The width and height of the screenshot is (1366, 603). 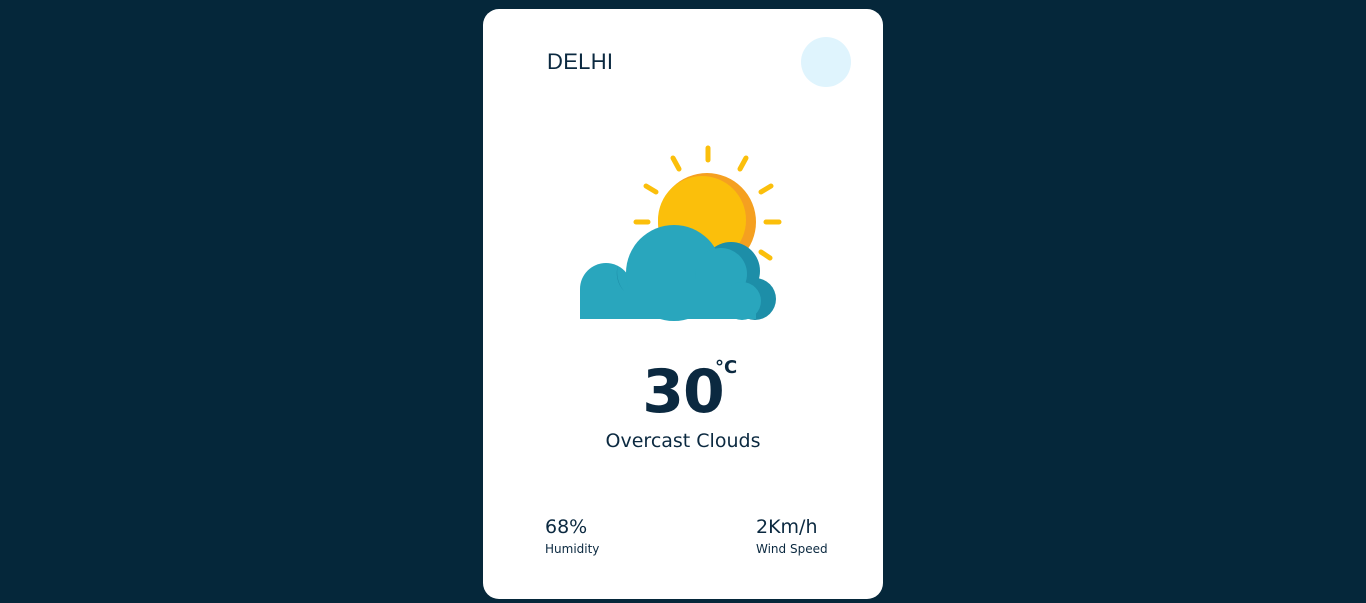 What do you see at coordinates (572, 549) in the screenshot?
I see `humidity-label: Humidity` at bounding box center [572, 549].